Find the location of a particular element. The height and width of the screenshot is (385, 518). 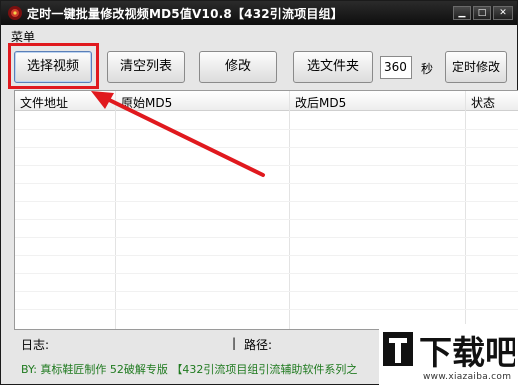

watermark-url: www.xiazaiba.com is located at coordinates (467, 377).